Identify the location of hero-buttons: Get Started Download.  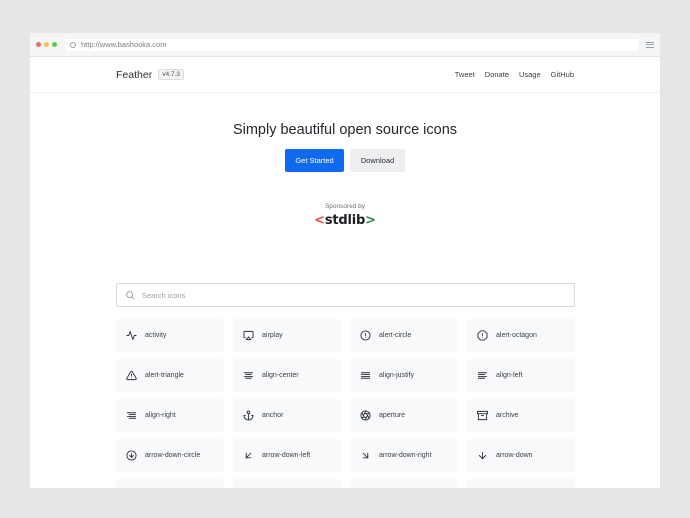
(345, 160).